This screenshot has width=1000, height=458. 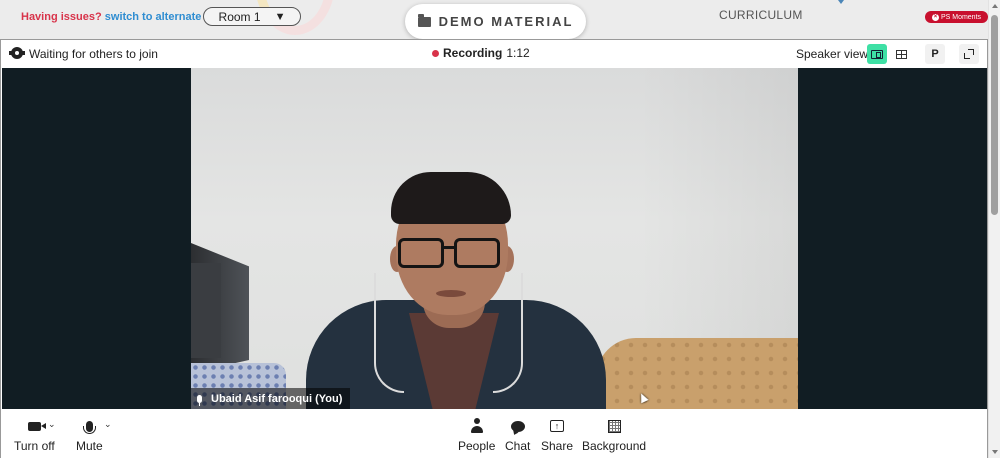 I want to click on participant-name-tag: Ubaid Asif farooqui (You), so click(x=271, y=398).